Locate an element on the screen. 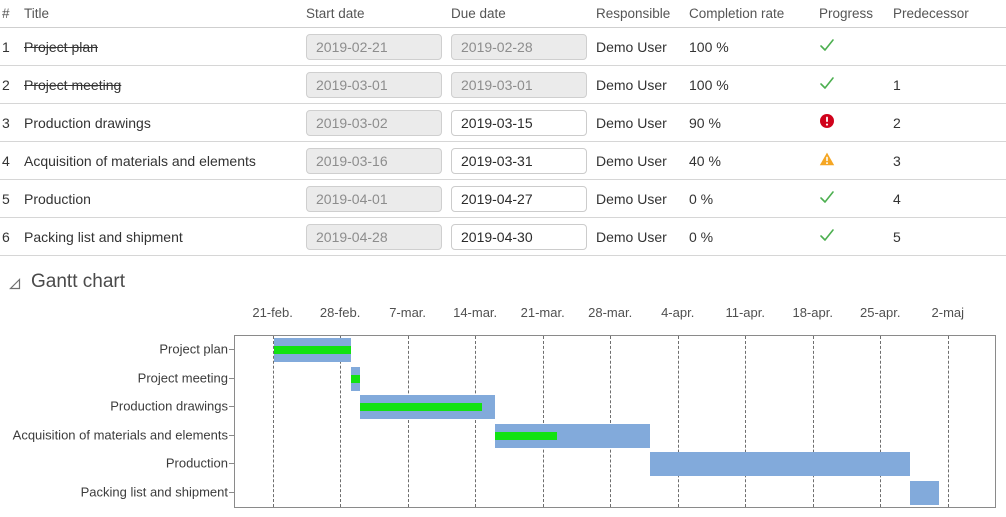  table-row: 3Production drawings Demo User 90 % 2 is located at coordinates (503, 123).